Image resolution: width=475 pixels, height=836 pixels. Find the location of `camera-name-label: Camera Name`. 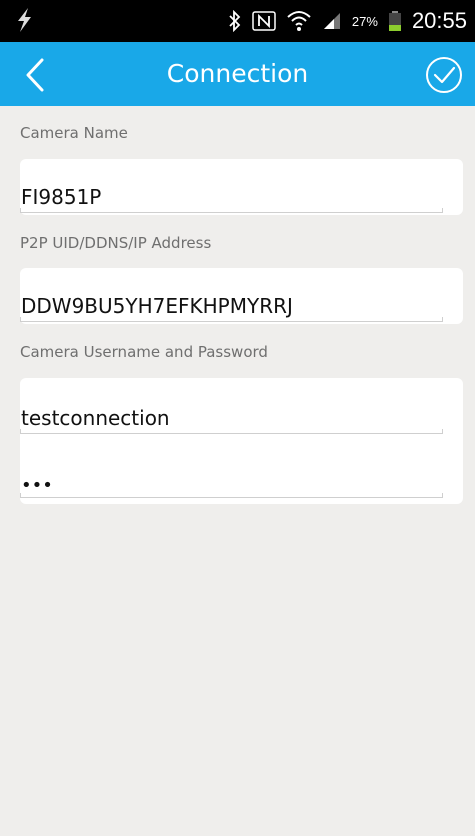

camera-name-label: Camera Name is located at coordinates (74, 133).